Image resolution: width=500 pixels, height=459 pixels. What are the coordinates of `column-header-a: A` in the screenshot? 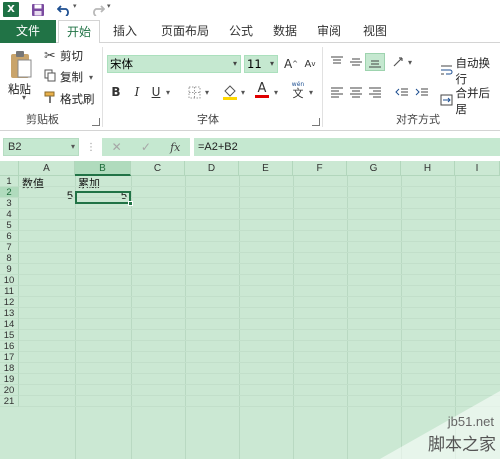 It's located at (47, 168).